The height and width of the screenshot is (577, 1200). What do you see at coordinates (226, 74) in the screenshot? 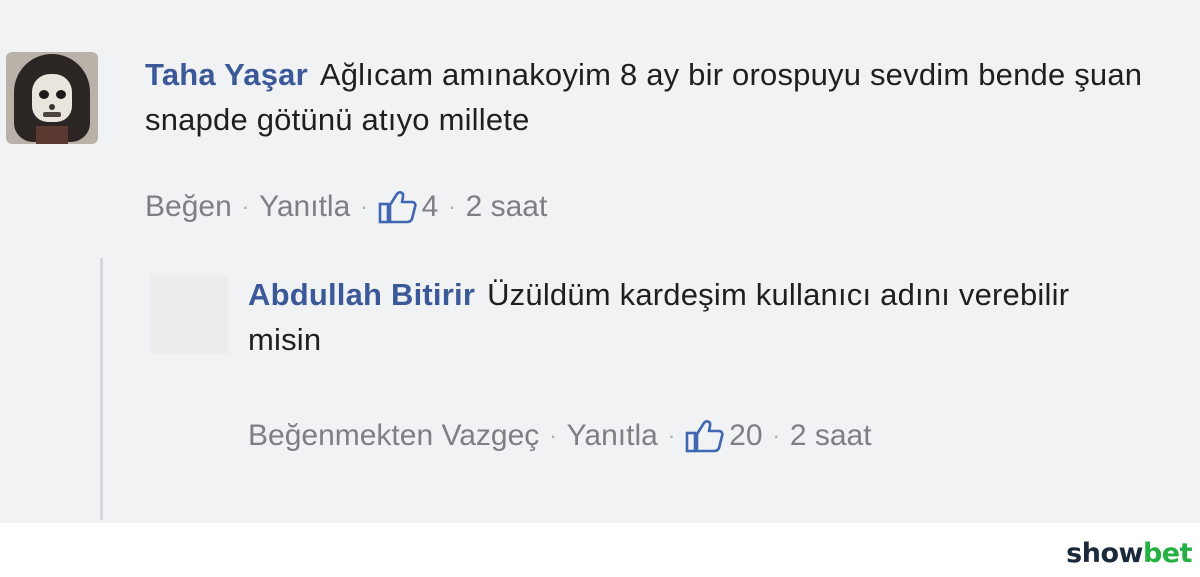
I see `comment-author: Taha Yaşar` at bounding box center [226, 74].